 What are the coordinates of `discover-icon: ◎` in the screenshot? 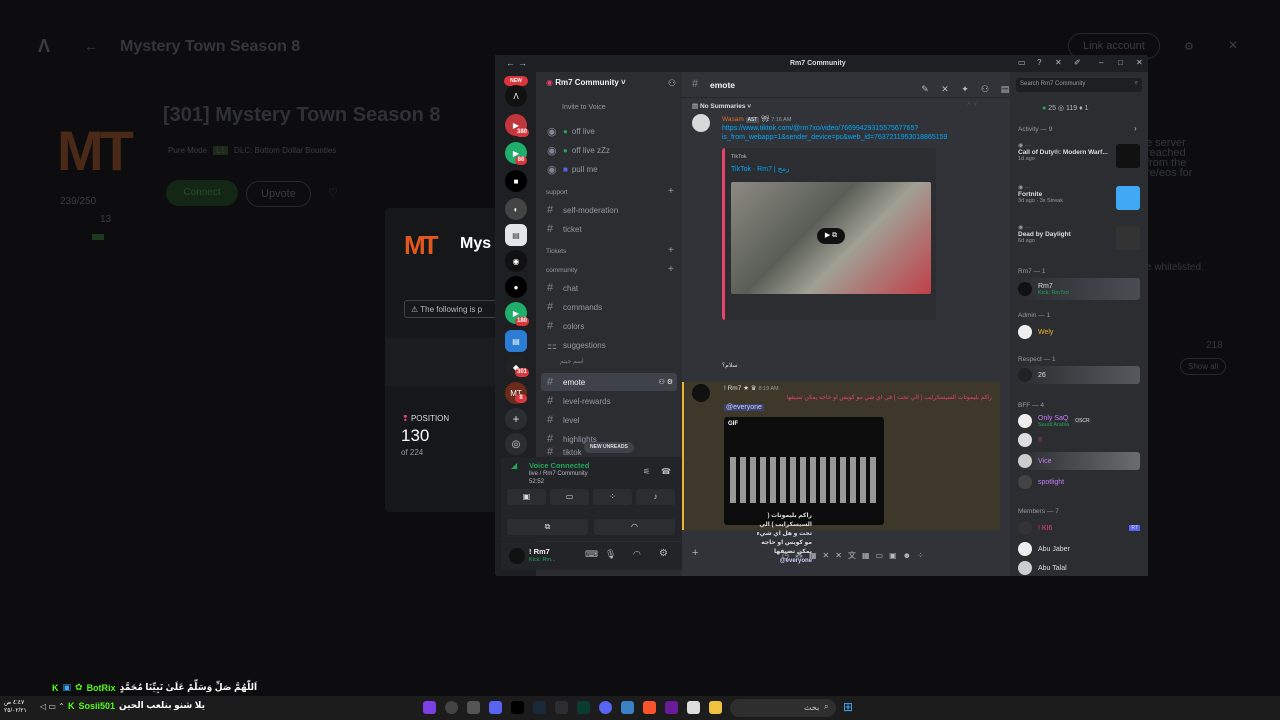 It's located at (516, 444).